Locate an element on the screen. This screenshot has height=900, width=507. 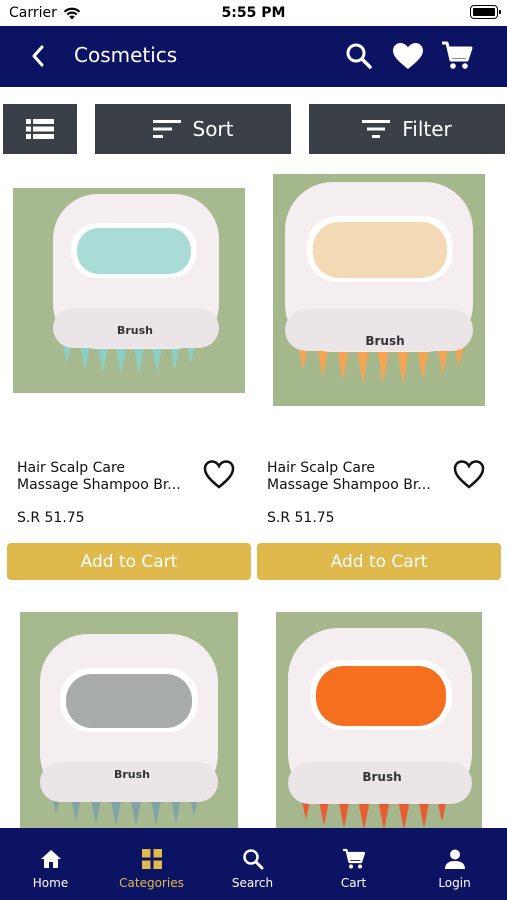
nav-login: Login is located at coordinates (454, 864).